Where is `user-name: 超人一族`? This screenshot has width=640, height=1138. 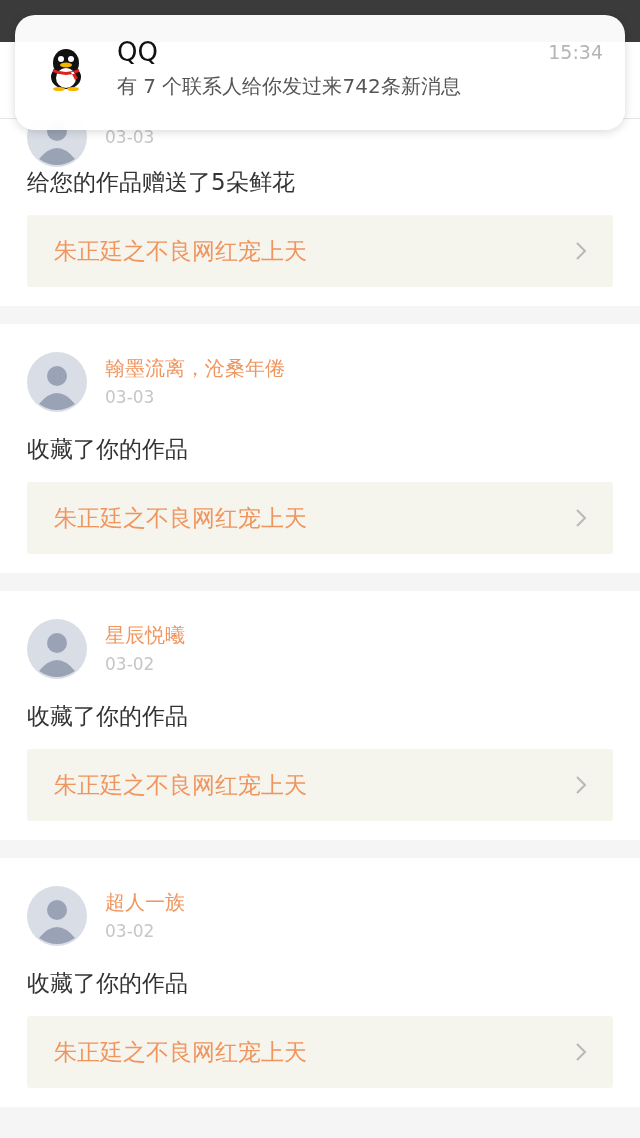
user-name: 超人一族 is located at coordinates (145, 902).